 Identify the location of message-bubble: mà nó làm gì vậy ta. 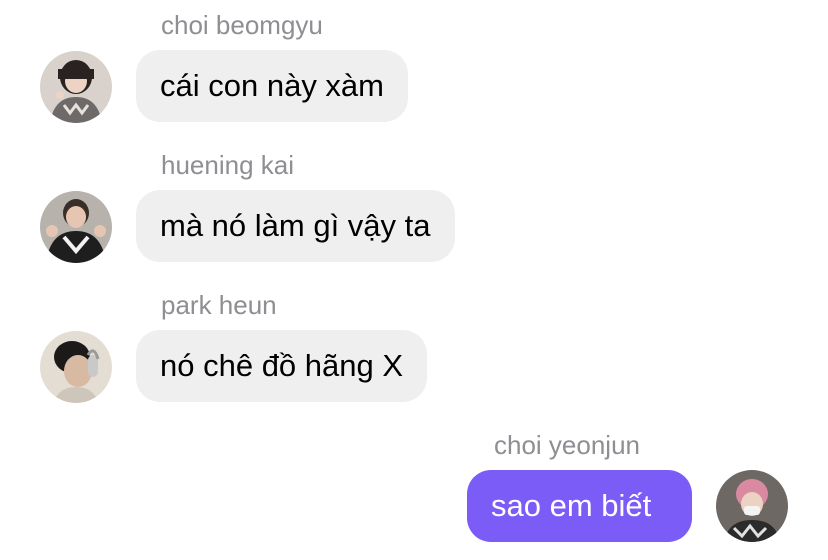
(295, 226).